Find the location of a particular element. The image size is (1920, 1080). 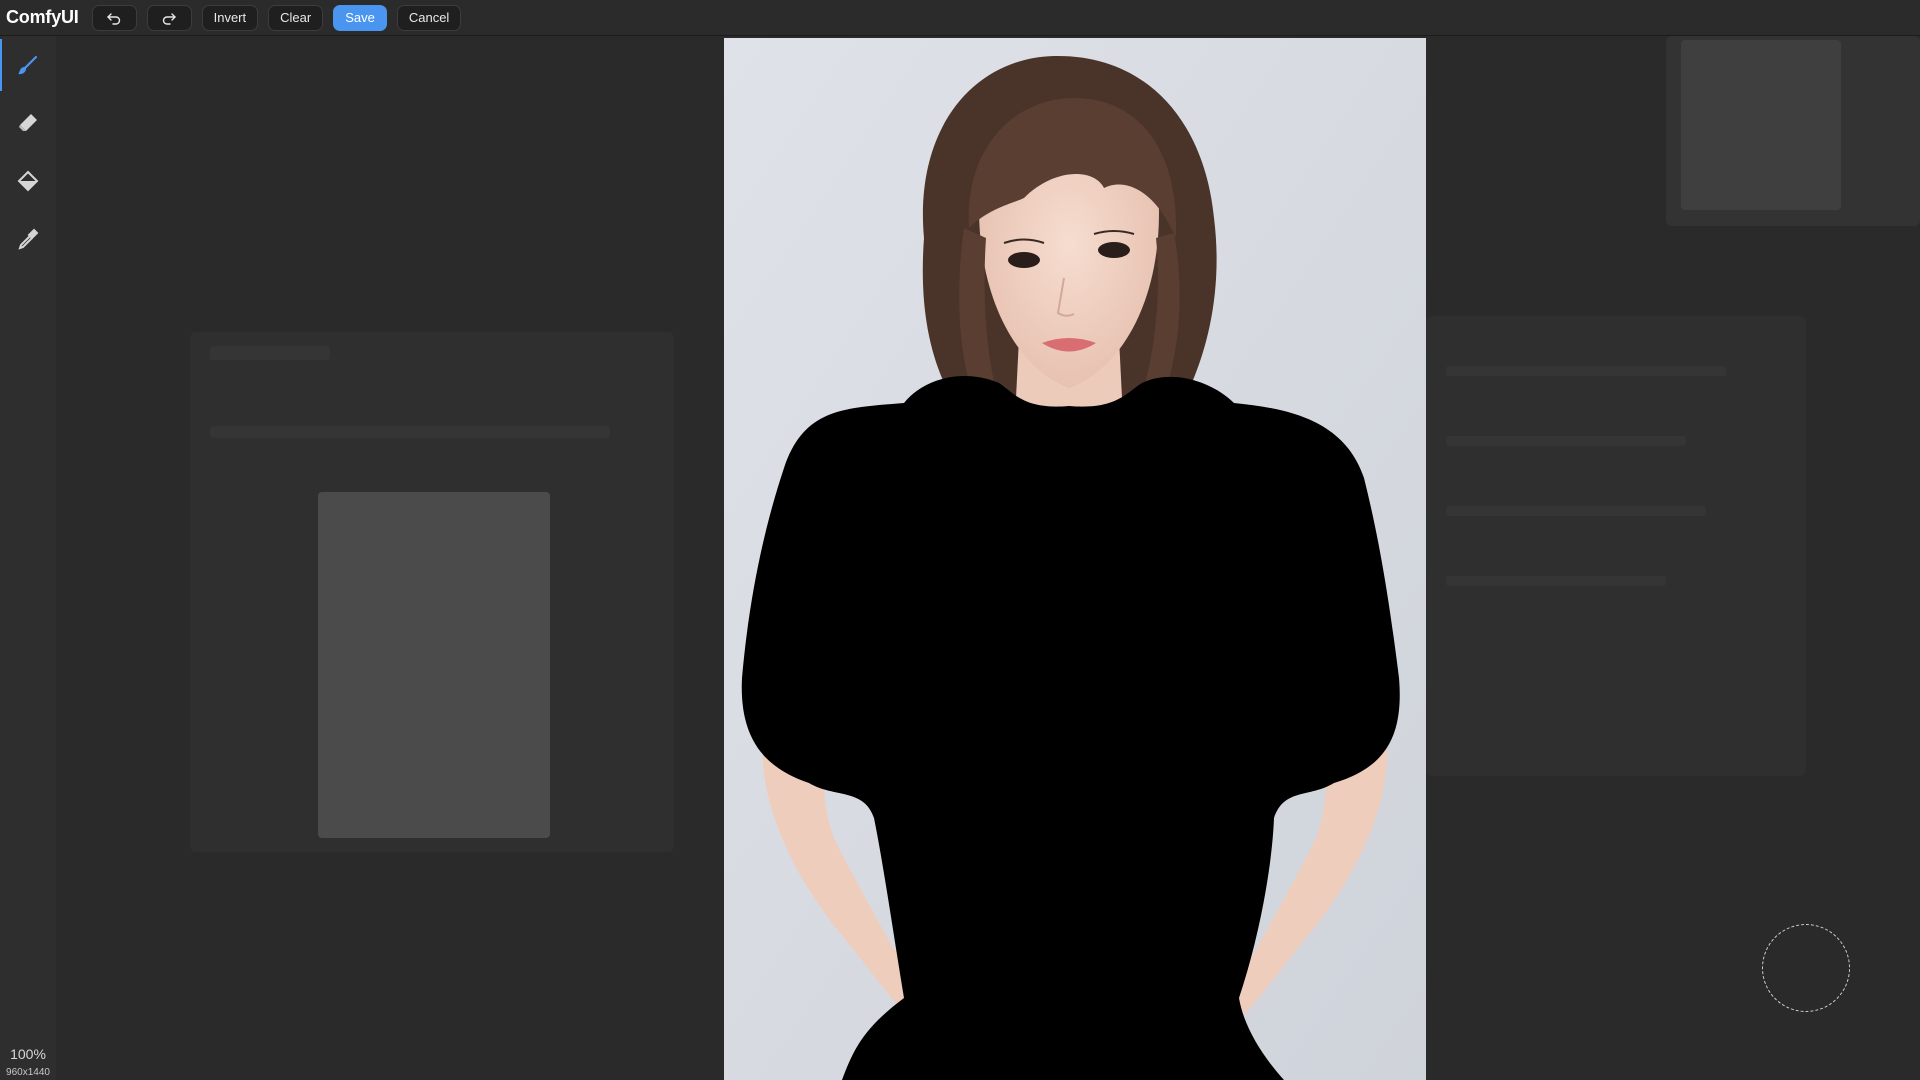

save-button: Save is located at coordinates (360, 17).